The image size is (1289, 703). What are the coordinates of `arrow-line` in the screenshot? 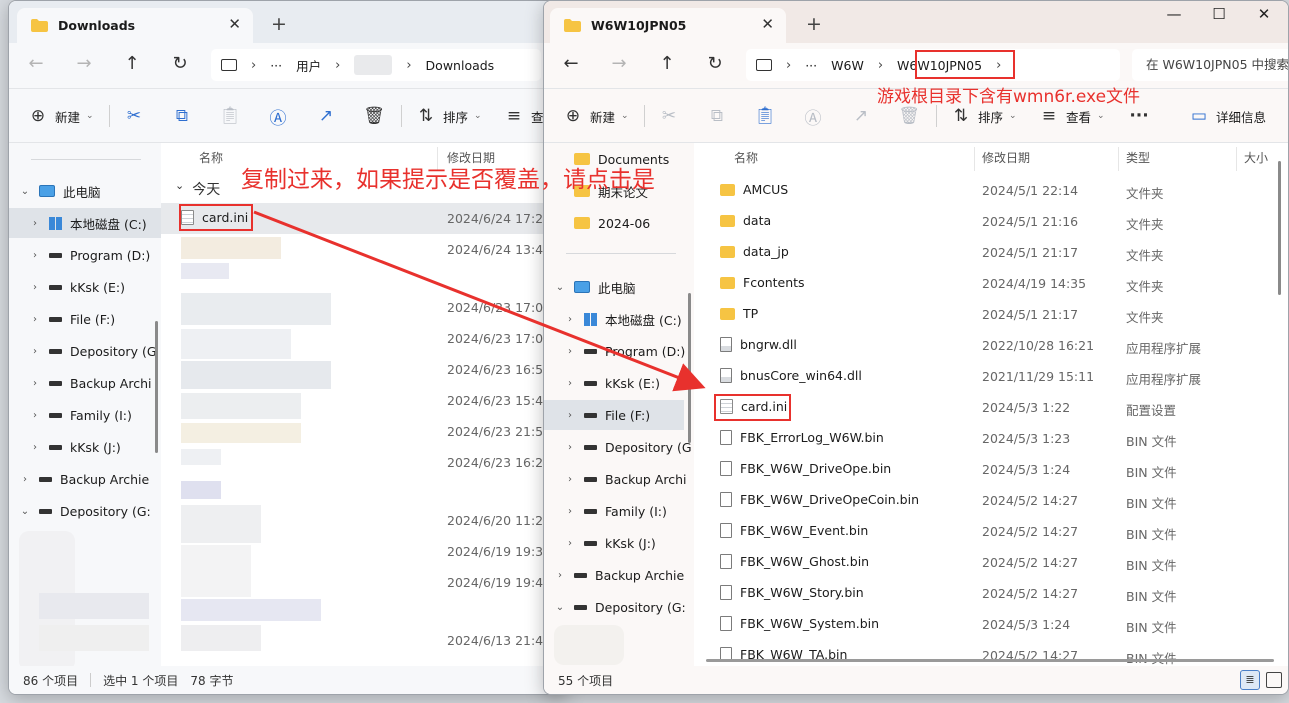 It's located at (479, 301).